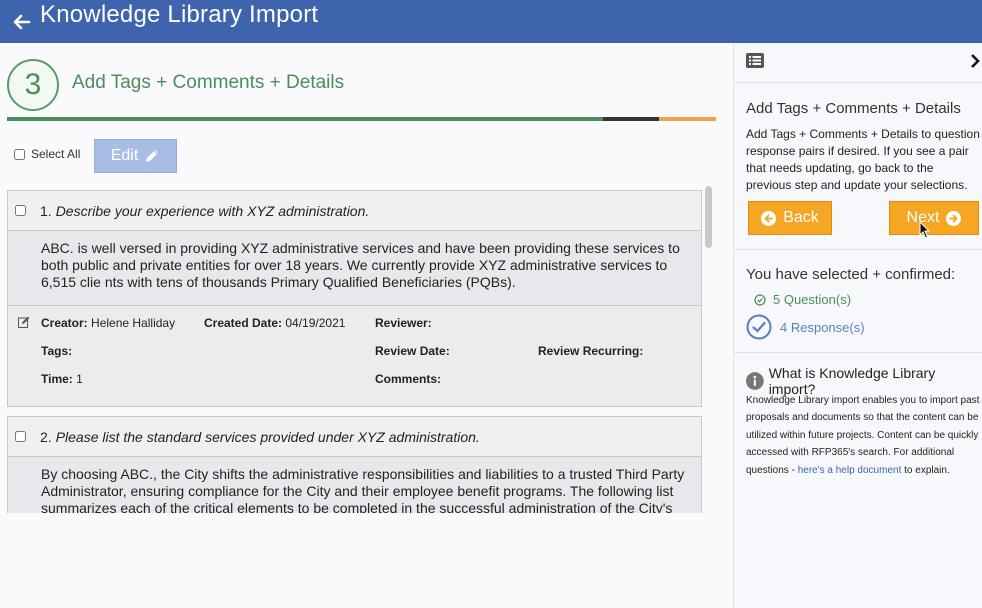 This screenshot has width=982, height=608. Describe the element at coordinates (708, 217) in the screenshot. I see `scrollbar-thumb` at that location.